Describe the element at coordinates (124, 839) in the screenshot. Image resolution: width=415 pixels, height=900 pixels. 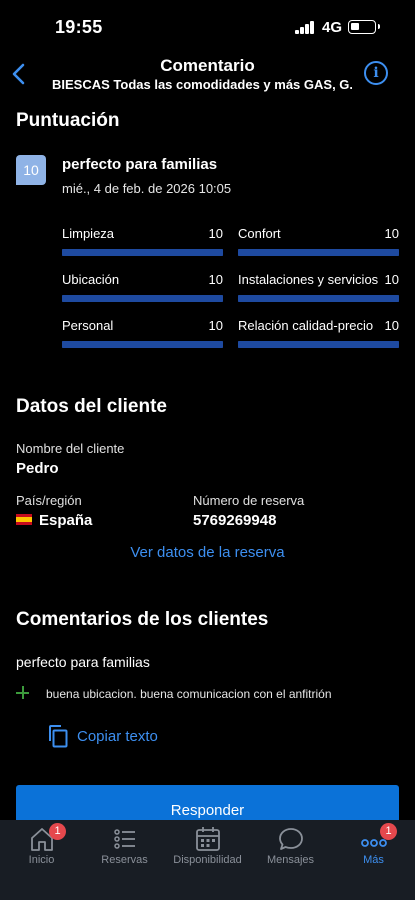
I see `list-icon` at that location.